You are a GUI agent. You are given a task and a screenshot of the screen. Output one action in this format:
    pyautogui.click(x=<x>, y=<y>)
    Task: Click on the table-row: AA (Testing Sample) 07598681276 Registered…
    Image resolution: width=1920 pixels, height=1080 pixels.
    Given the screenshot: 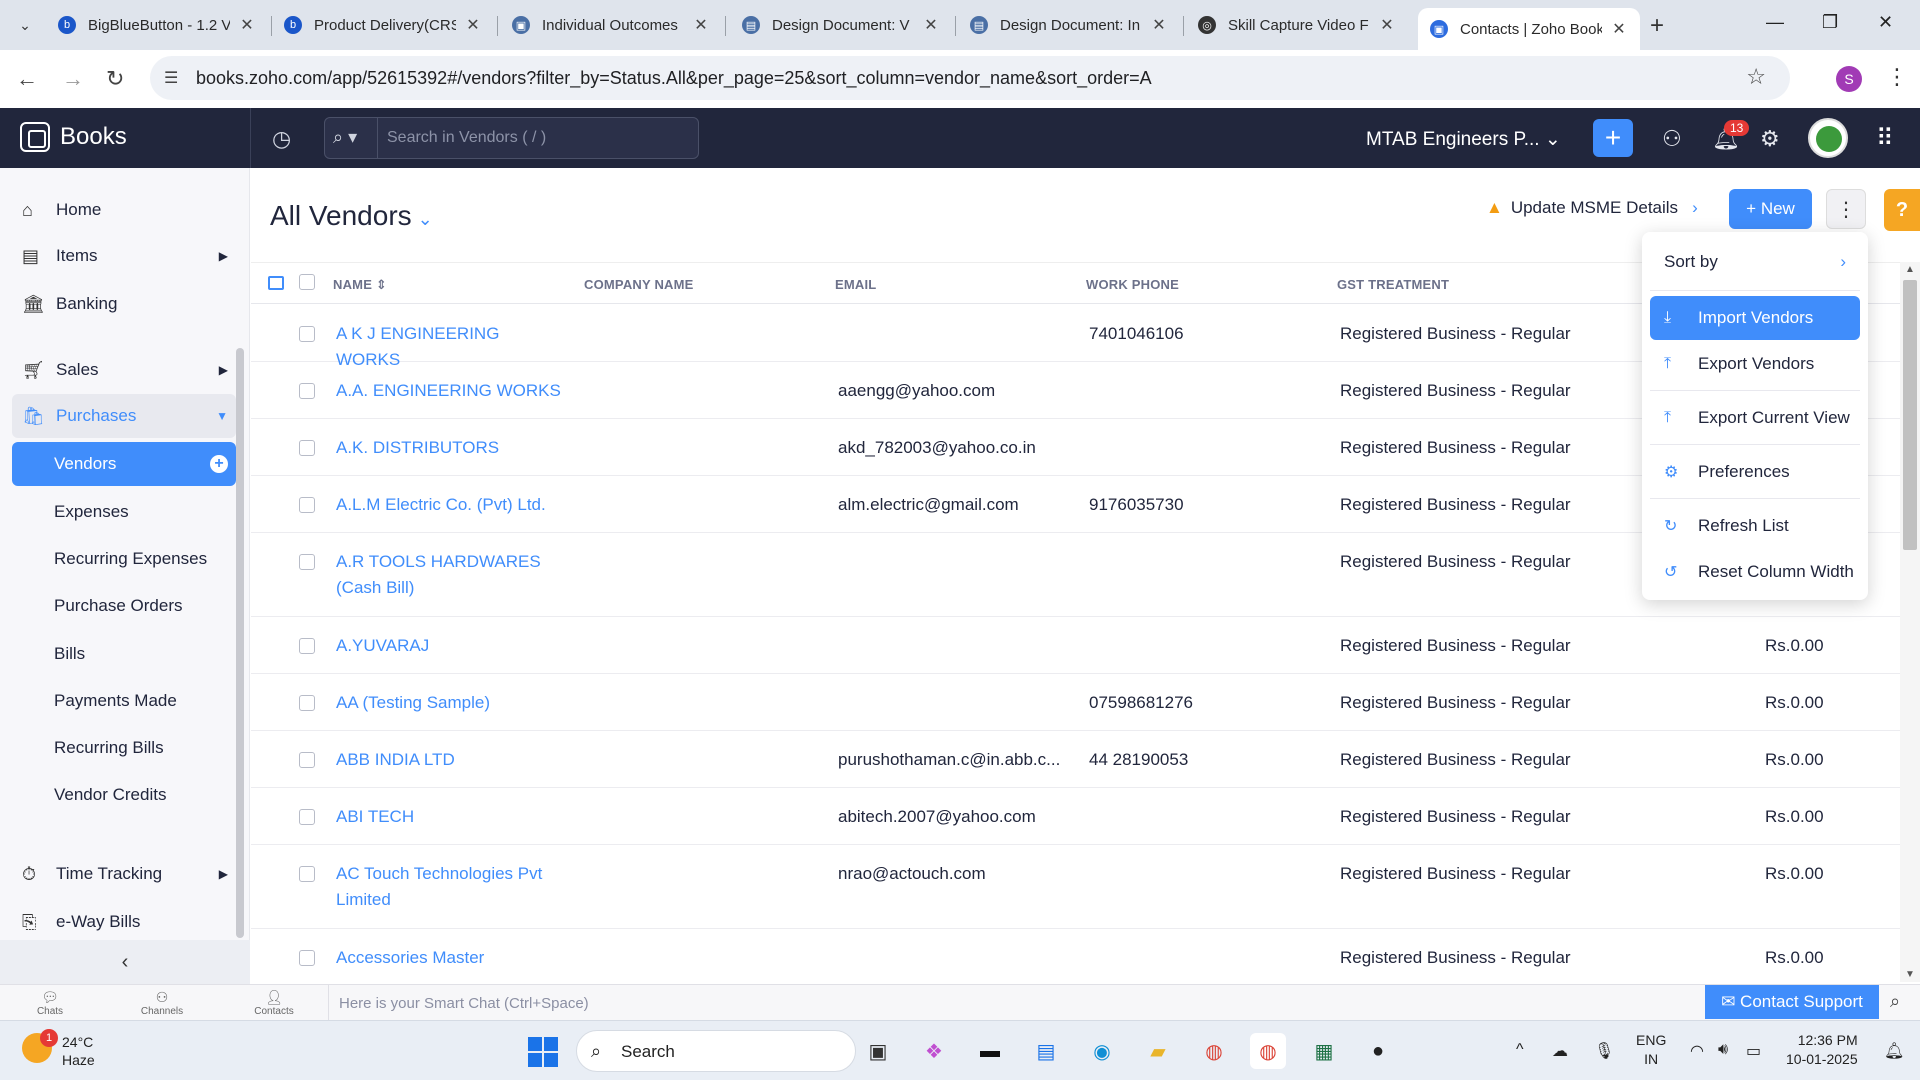 What is the action you would take?
    pyautogui.click(x=1075, y=702)
    